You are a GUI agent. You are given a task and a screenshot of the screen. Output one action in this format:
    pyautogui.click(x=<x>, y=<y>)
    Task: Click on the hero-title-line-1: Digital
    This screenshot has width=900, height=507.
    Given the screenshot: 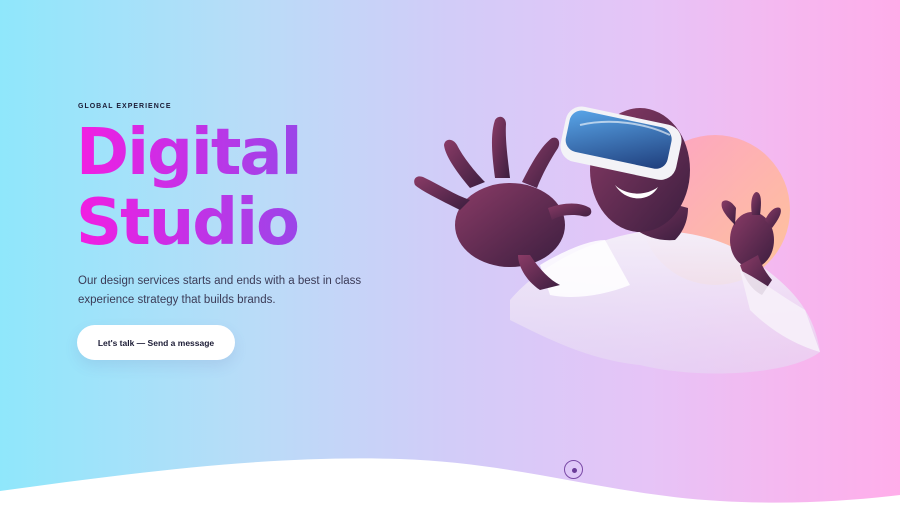 What is the action you would take?
    pyautogui.click(x=188, y=153)
    